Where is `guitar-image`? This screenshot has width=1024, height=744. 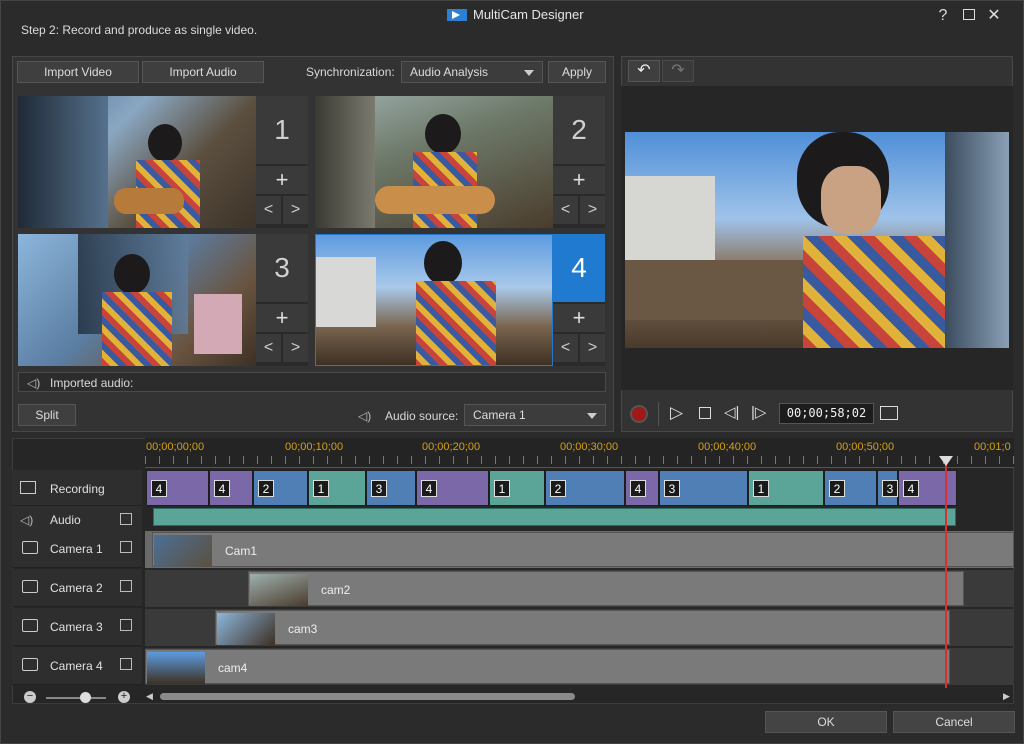 guitar-image is located at coordinates (149, 201).